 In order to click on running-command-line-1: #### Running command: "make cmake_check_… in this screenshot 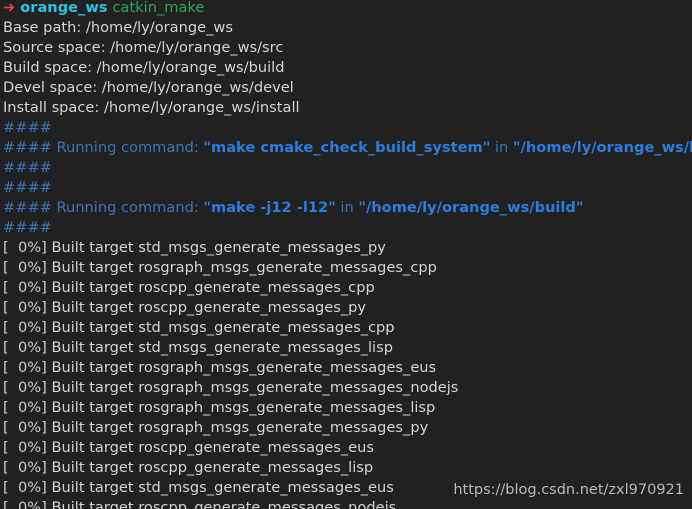, I will do `click(347, 148)`.